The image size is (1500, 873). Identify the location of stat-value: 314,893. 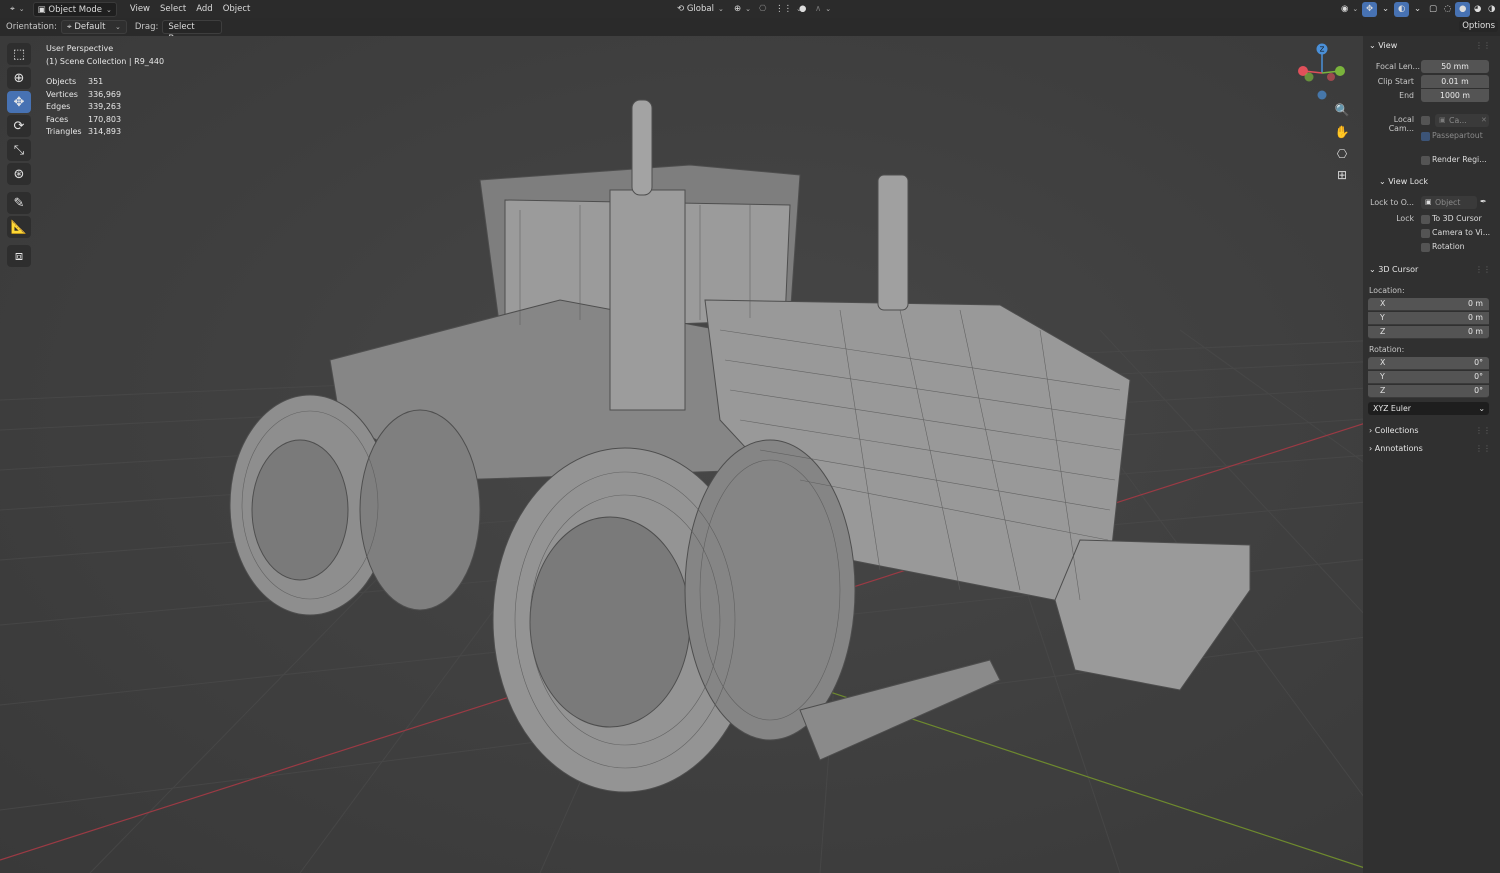
(105, 131).